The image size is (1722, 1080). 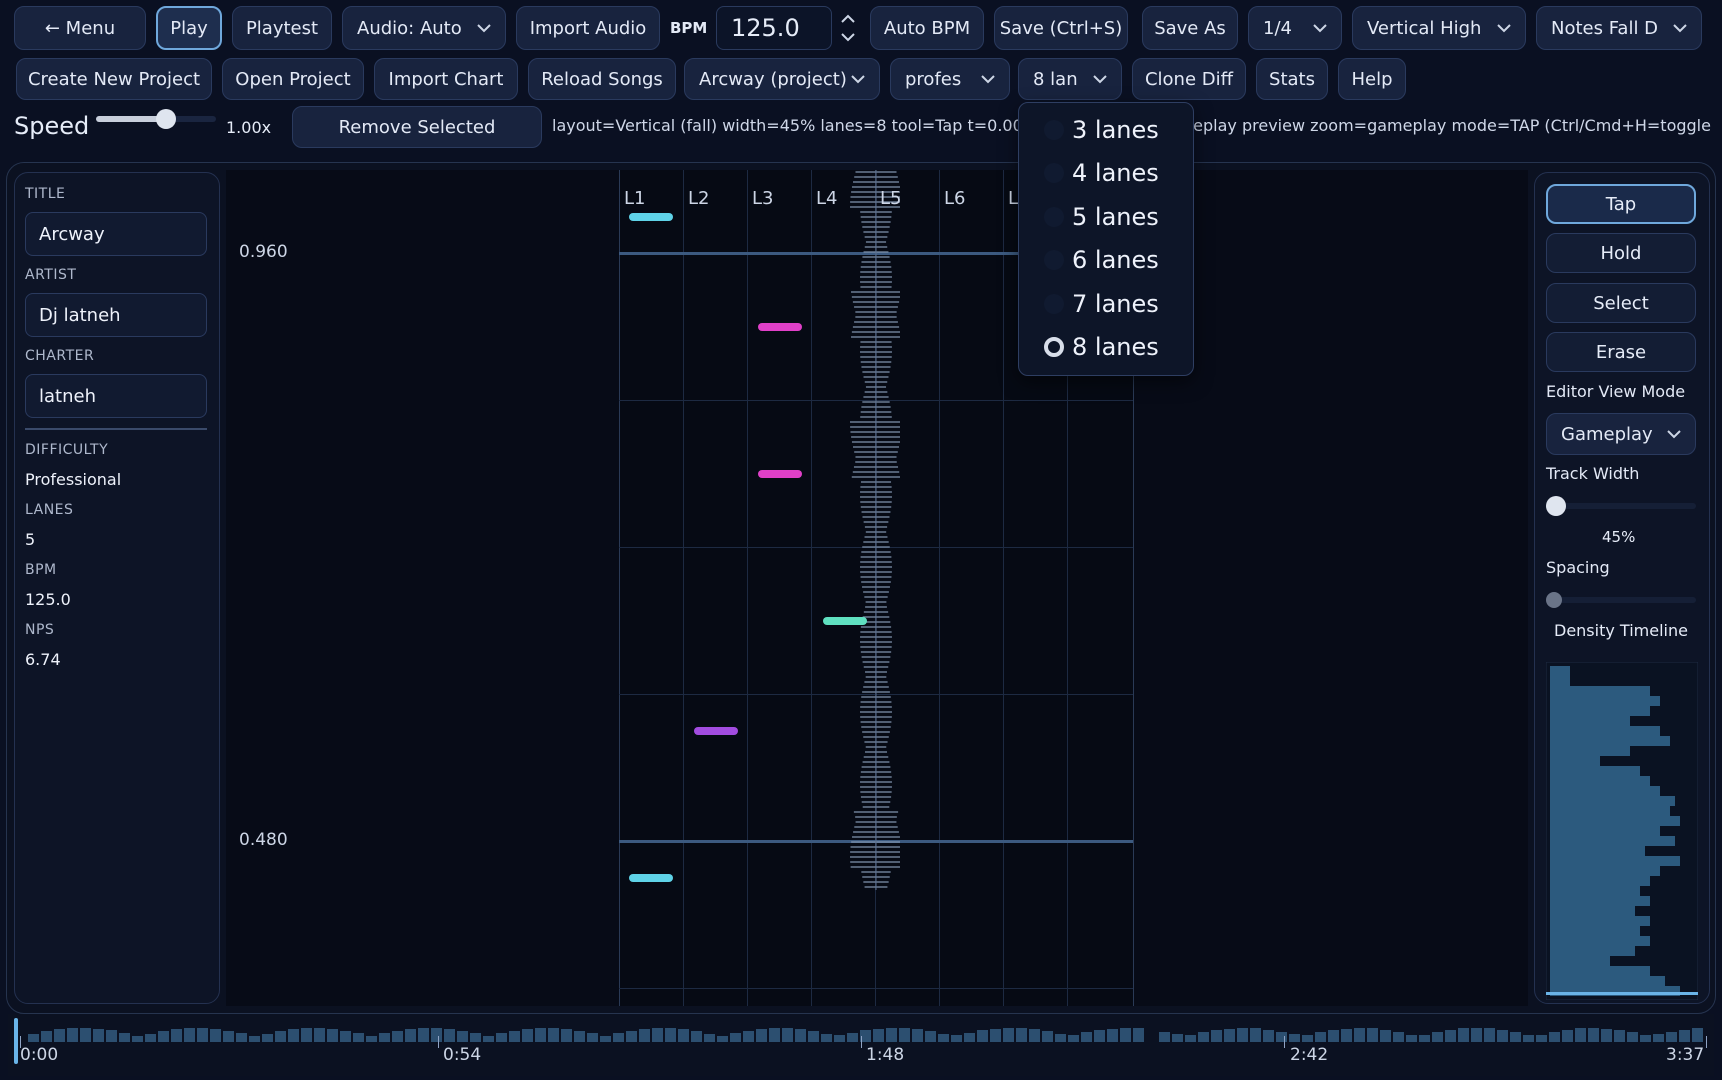 I want to click on lanes-option-5: 5 lanes, so click(x=1101, y=217).